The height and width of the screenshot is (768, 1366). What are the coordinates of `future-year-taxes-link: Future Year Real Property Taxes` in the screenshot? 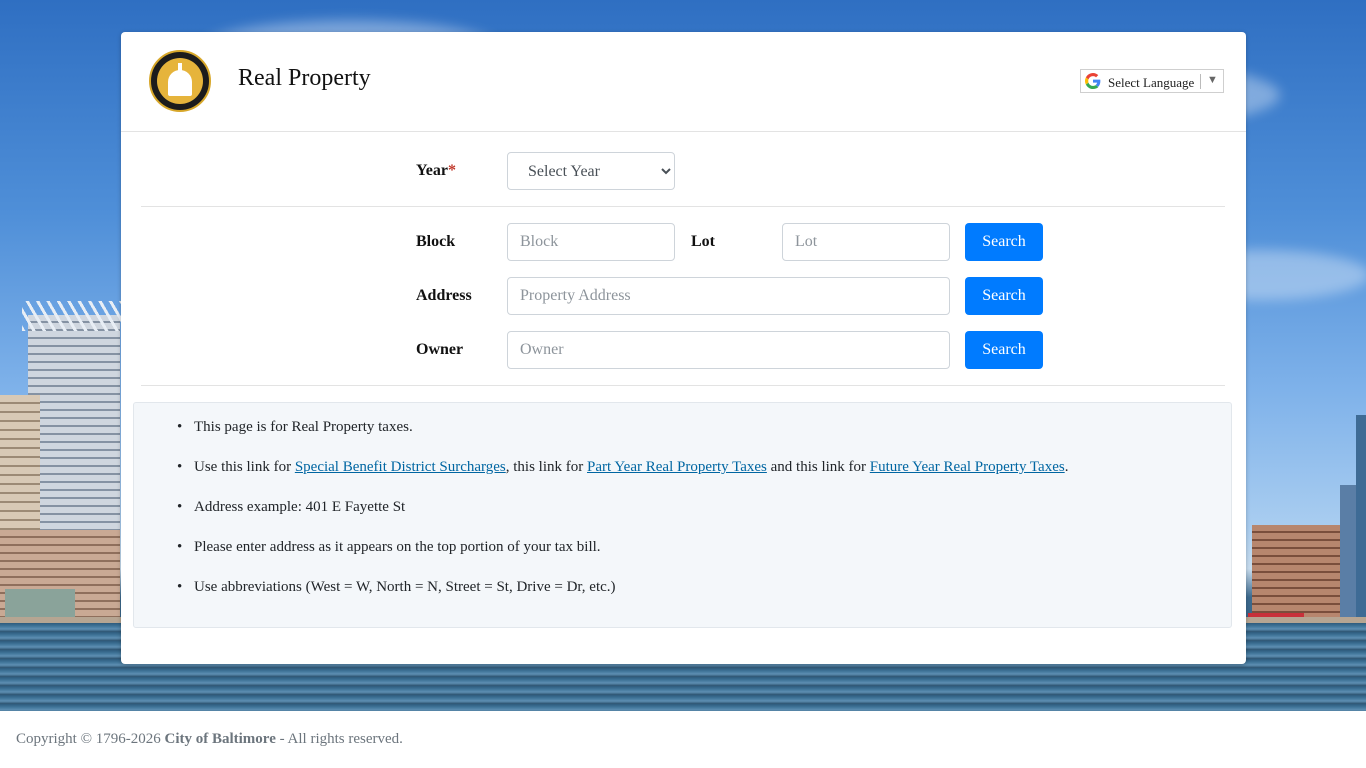 It's located at (967, 467).